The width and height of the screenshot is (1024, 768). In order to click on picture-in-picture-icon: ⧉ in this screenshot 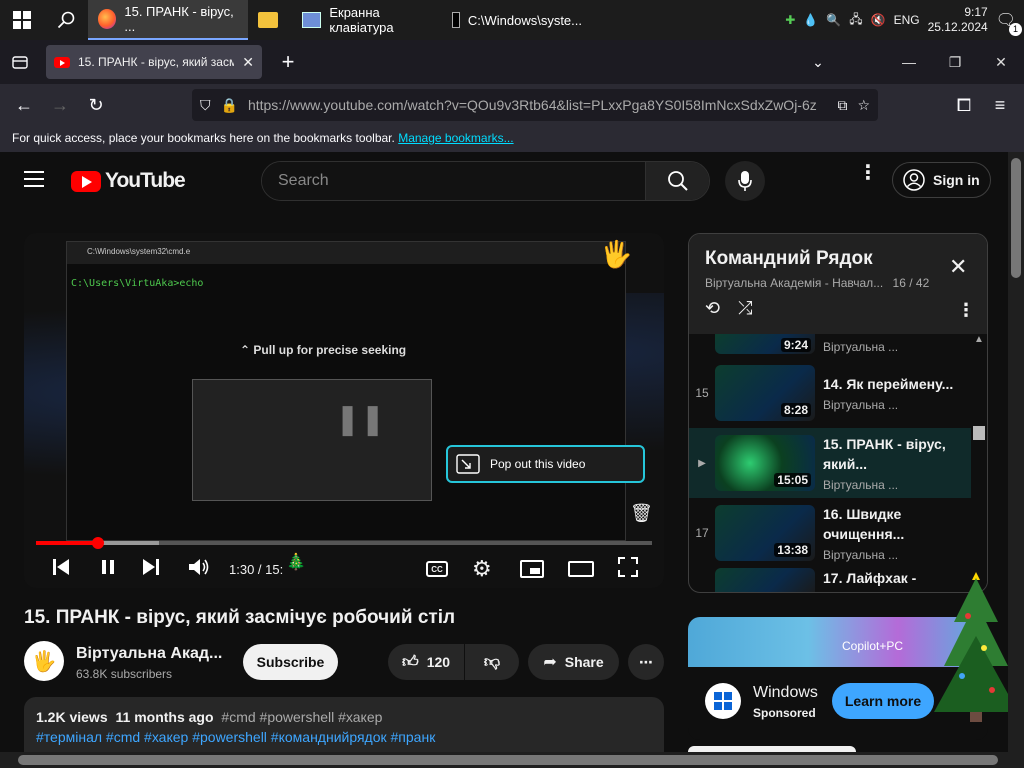, I will do `click(842, 105)`.